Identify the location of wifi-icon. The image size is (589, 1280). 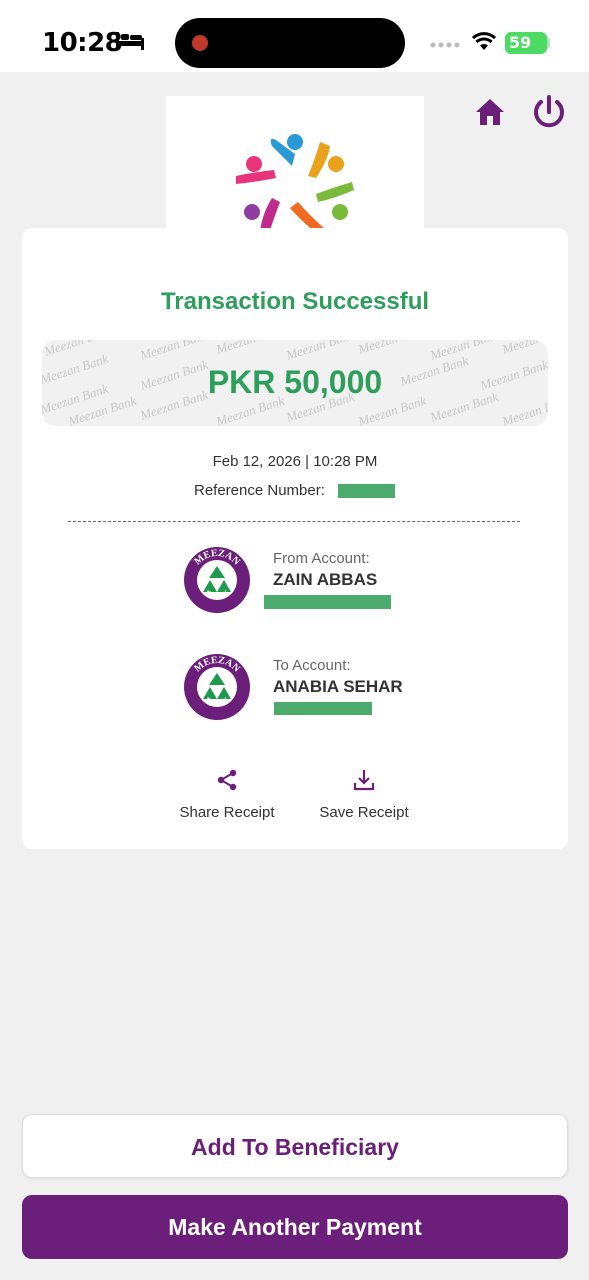
(484, 41).